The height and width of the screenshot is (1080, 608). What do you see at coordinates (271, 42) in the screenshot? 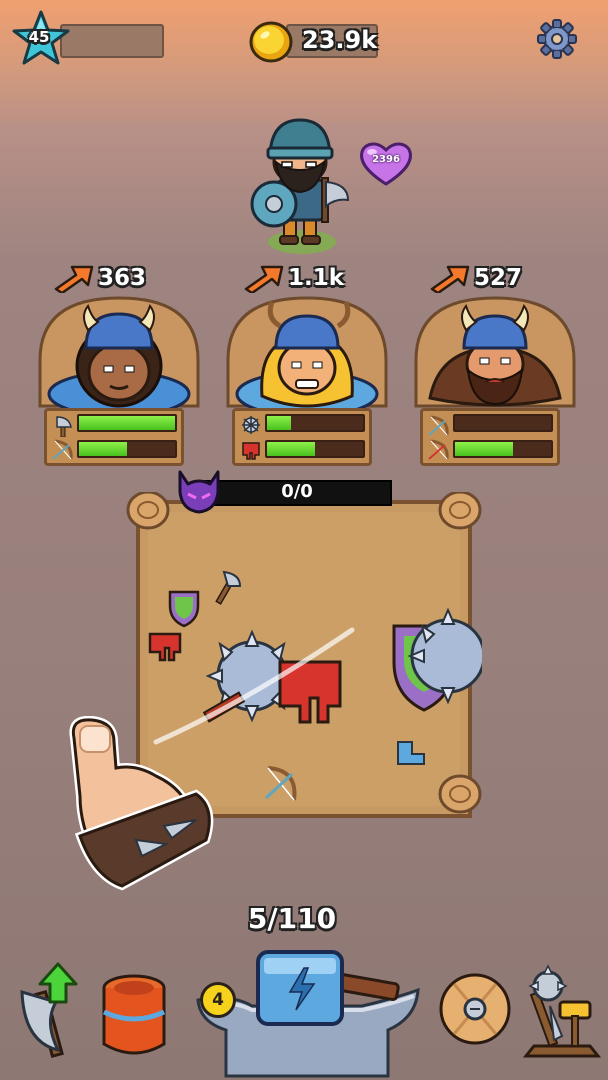
I see `coin-icon` at bounding box center [271, 42].